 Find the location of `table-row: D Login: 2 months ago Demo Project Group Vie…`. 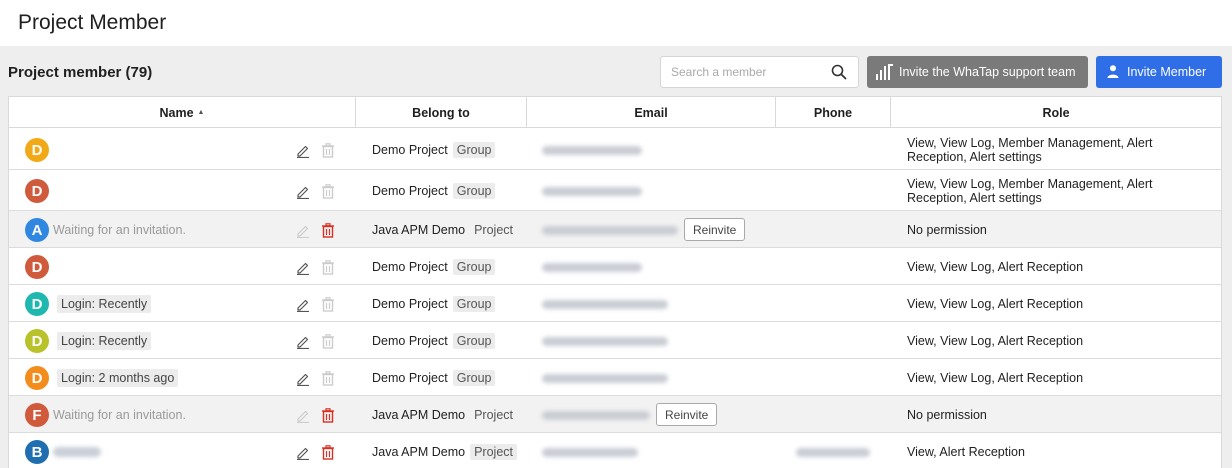

table-row: D Login: 2 months ago Demo Project Group Vie… is located at coordinates (615, 377).